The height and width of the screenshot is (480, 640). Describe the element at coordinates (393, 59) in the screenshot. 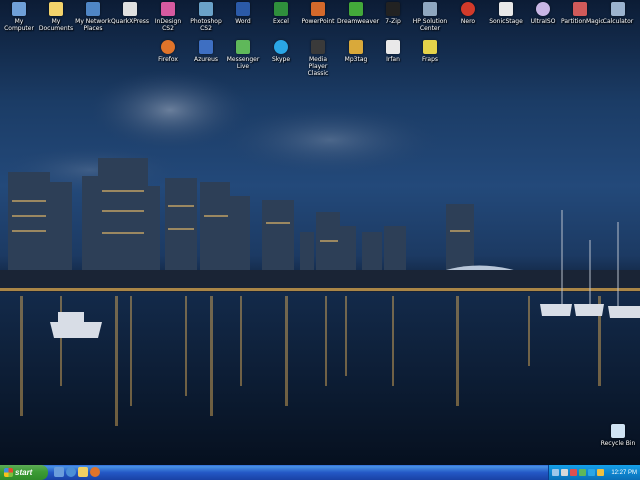

I see `icon-label: Irfan` at that location.